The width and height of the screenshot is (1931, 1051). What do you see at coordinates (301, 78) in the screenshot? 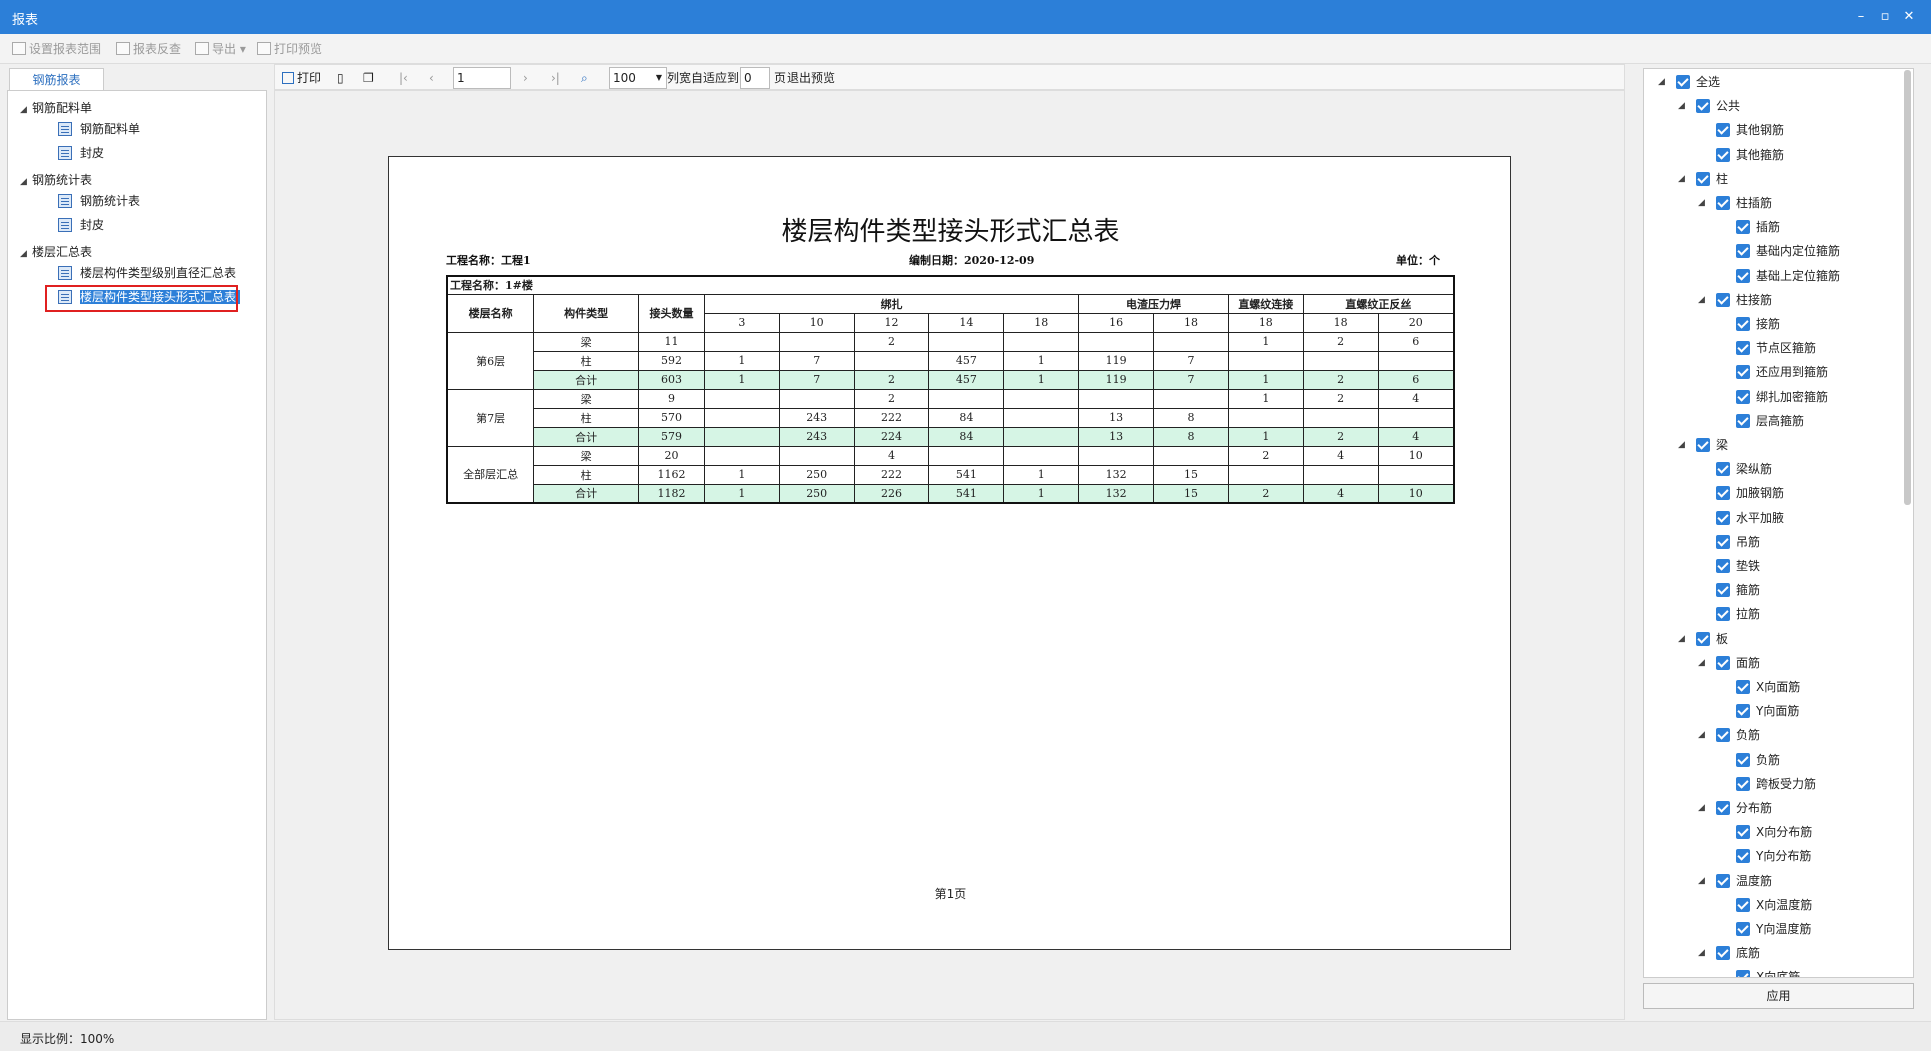
I see `print-button: 打印` at bounding box center [301, 78].